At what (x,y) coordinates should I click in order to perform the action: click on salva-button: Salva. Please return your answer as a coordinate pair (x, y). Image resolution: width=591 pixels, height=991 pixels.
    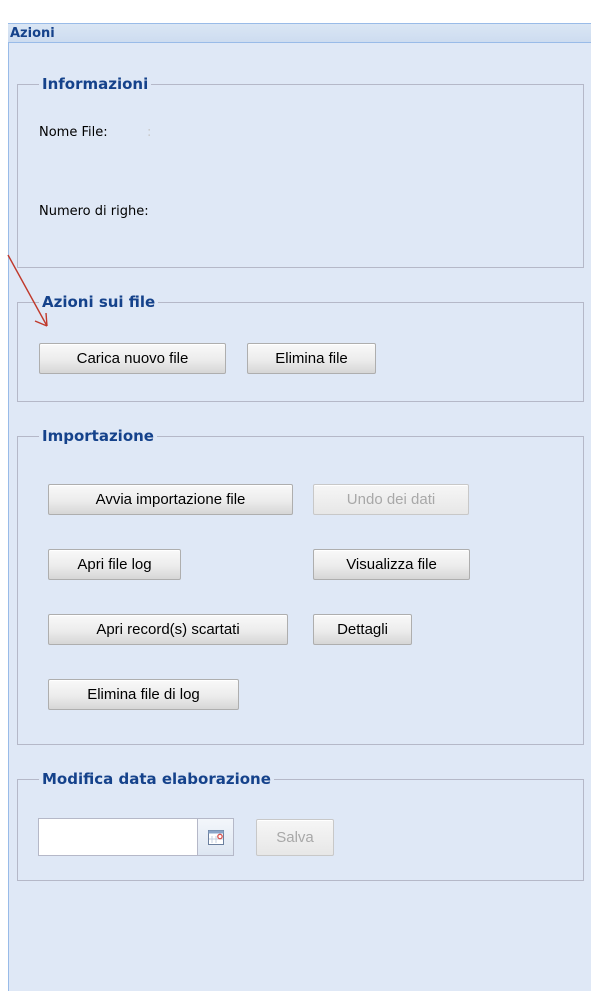
    Looking at the image, I should click on (295, 837).